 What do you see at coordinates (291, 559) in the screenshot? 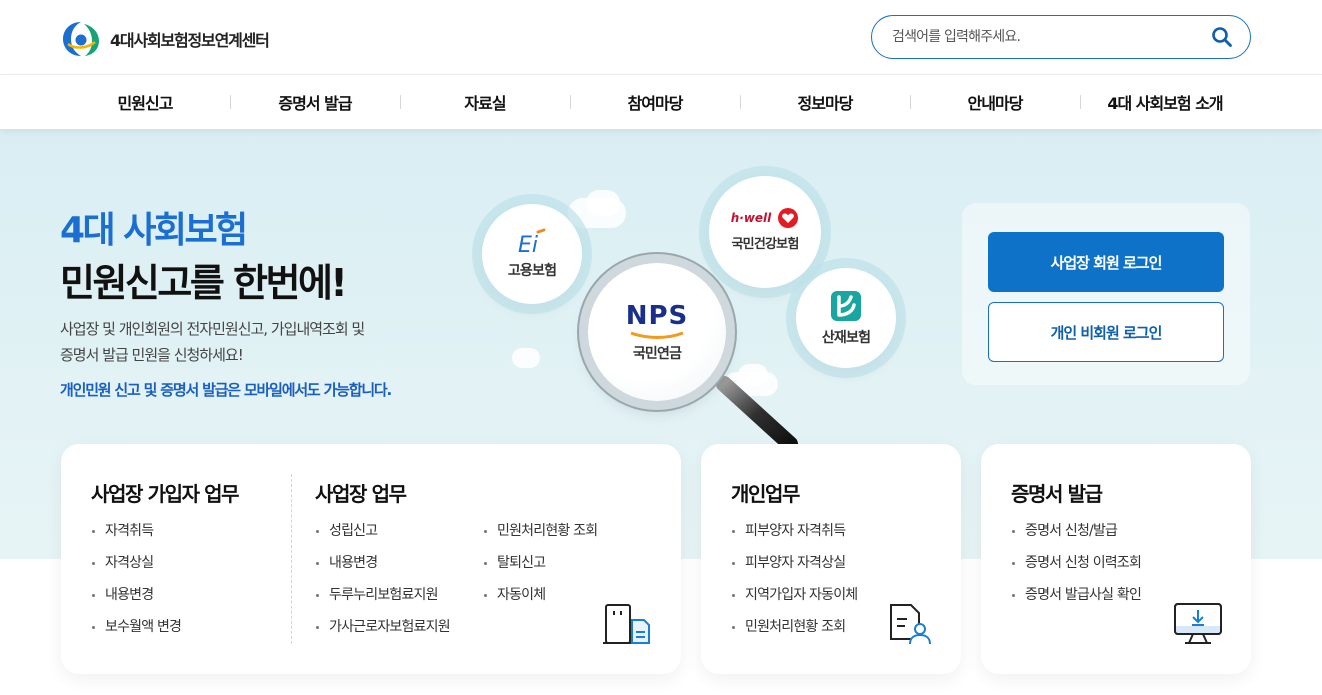
I see `card-divider` at bounding box center [291, 559].